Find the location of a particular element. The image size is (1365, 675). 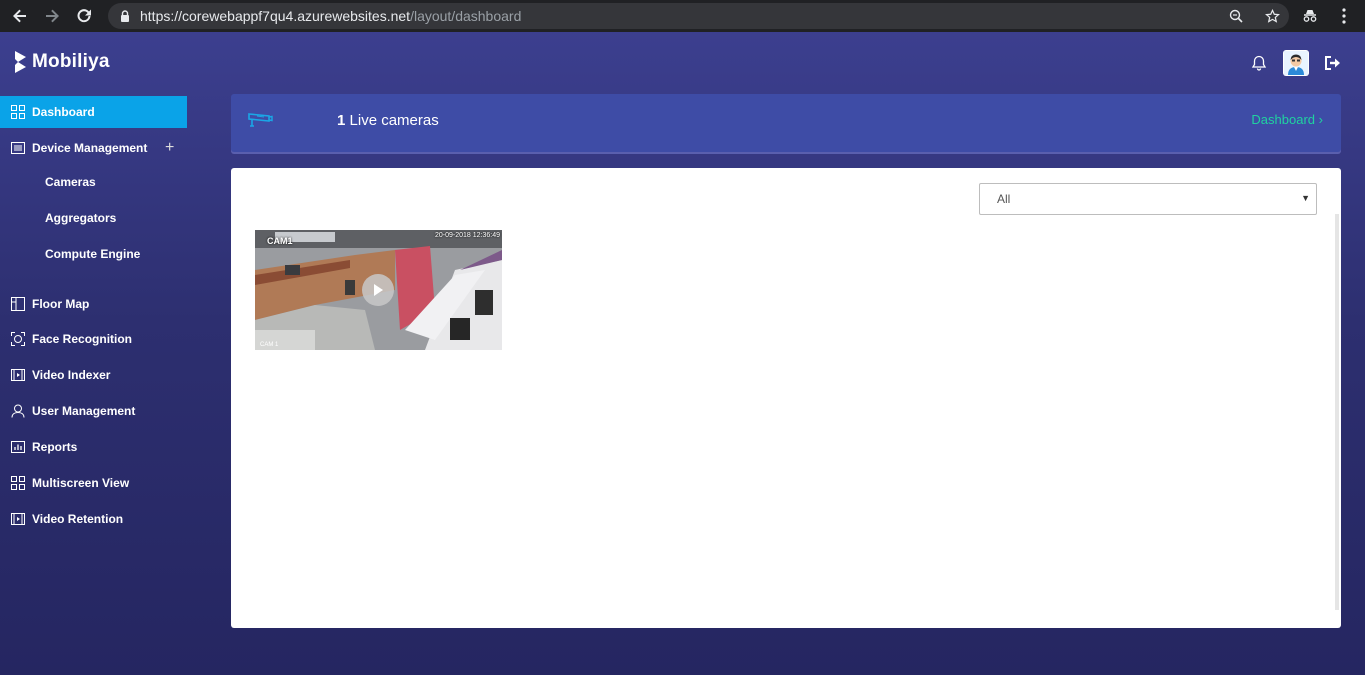

floor-map-icon is located at coordinates (17, 303).